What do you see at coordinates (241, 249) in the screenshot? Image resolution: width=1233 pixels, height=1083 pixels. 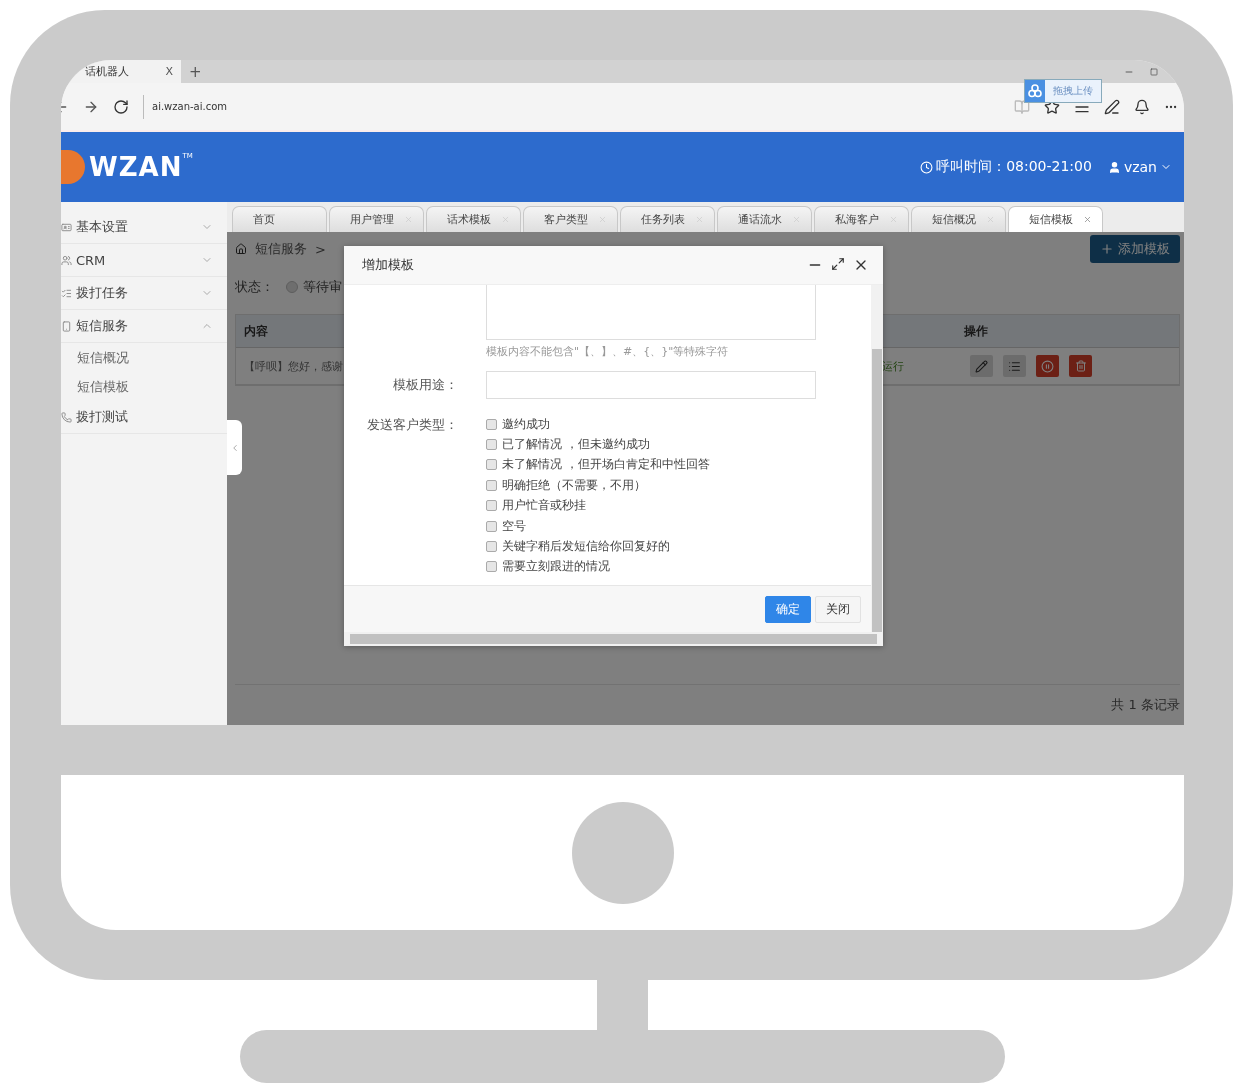 I see `home-icon` at bounding box center [241, 249].